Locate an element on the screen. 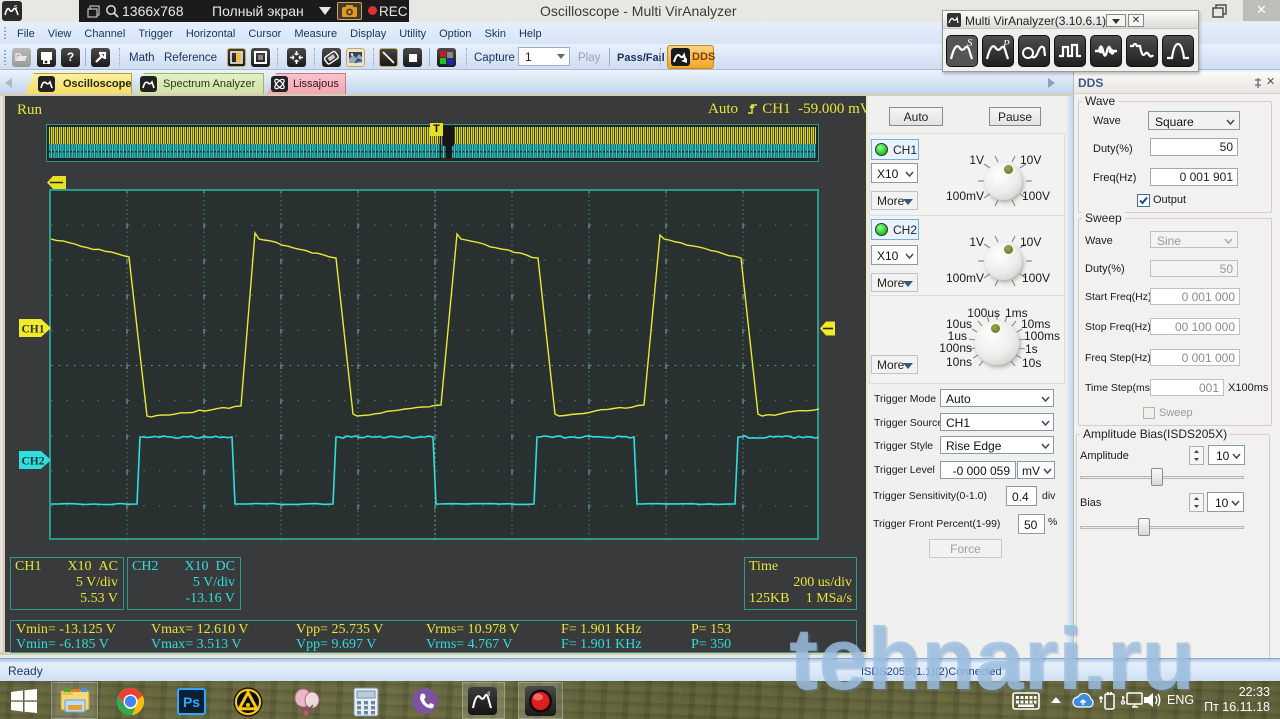 This screenshot has height=719, width=1280. svg-text: CH2 is located at coordinates (33, 462).